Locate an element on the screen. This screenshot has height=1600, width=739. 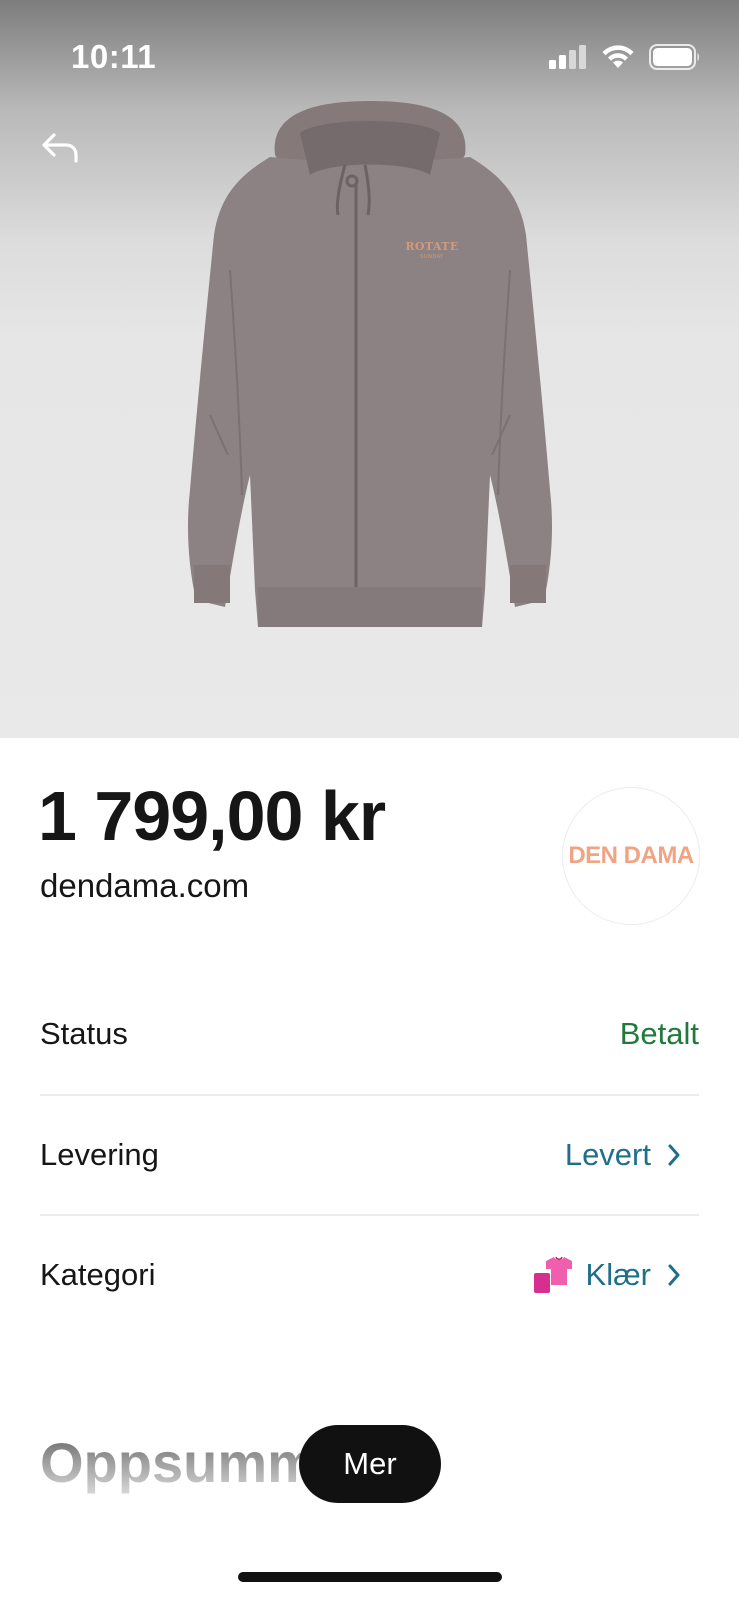
status-icons is located at coordinates (625, 57).